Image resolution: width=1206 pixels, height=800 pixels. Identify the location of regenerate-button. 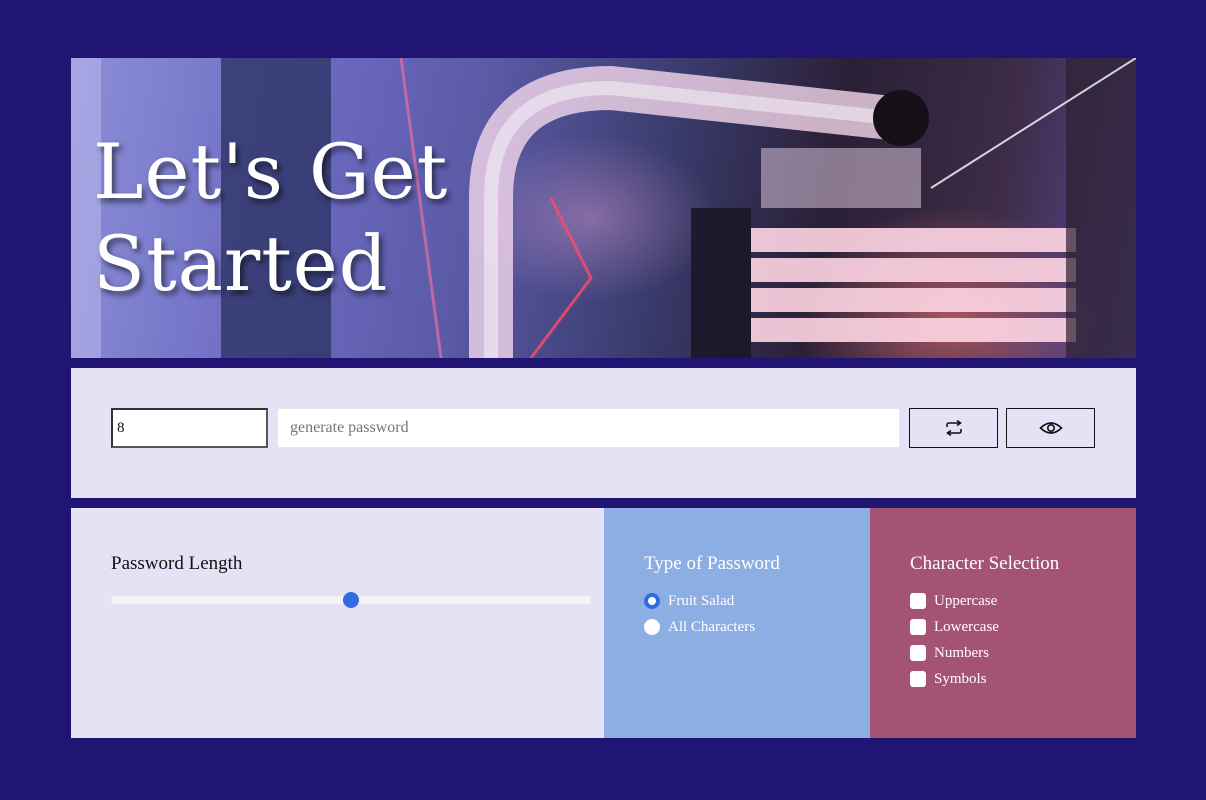
(953, 428).